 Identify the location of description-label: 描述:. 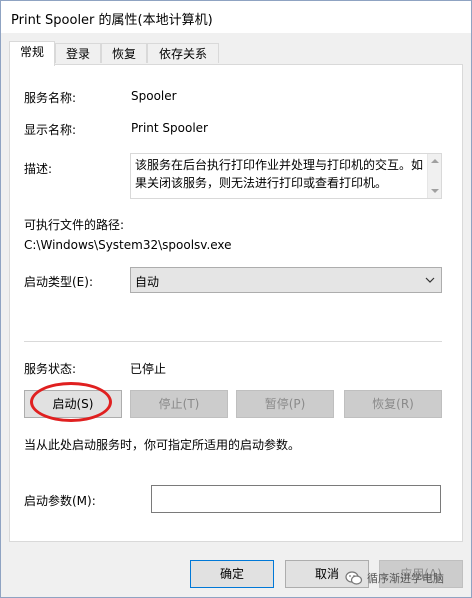
(38, 169).